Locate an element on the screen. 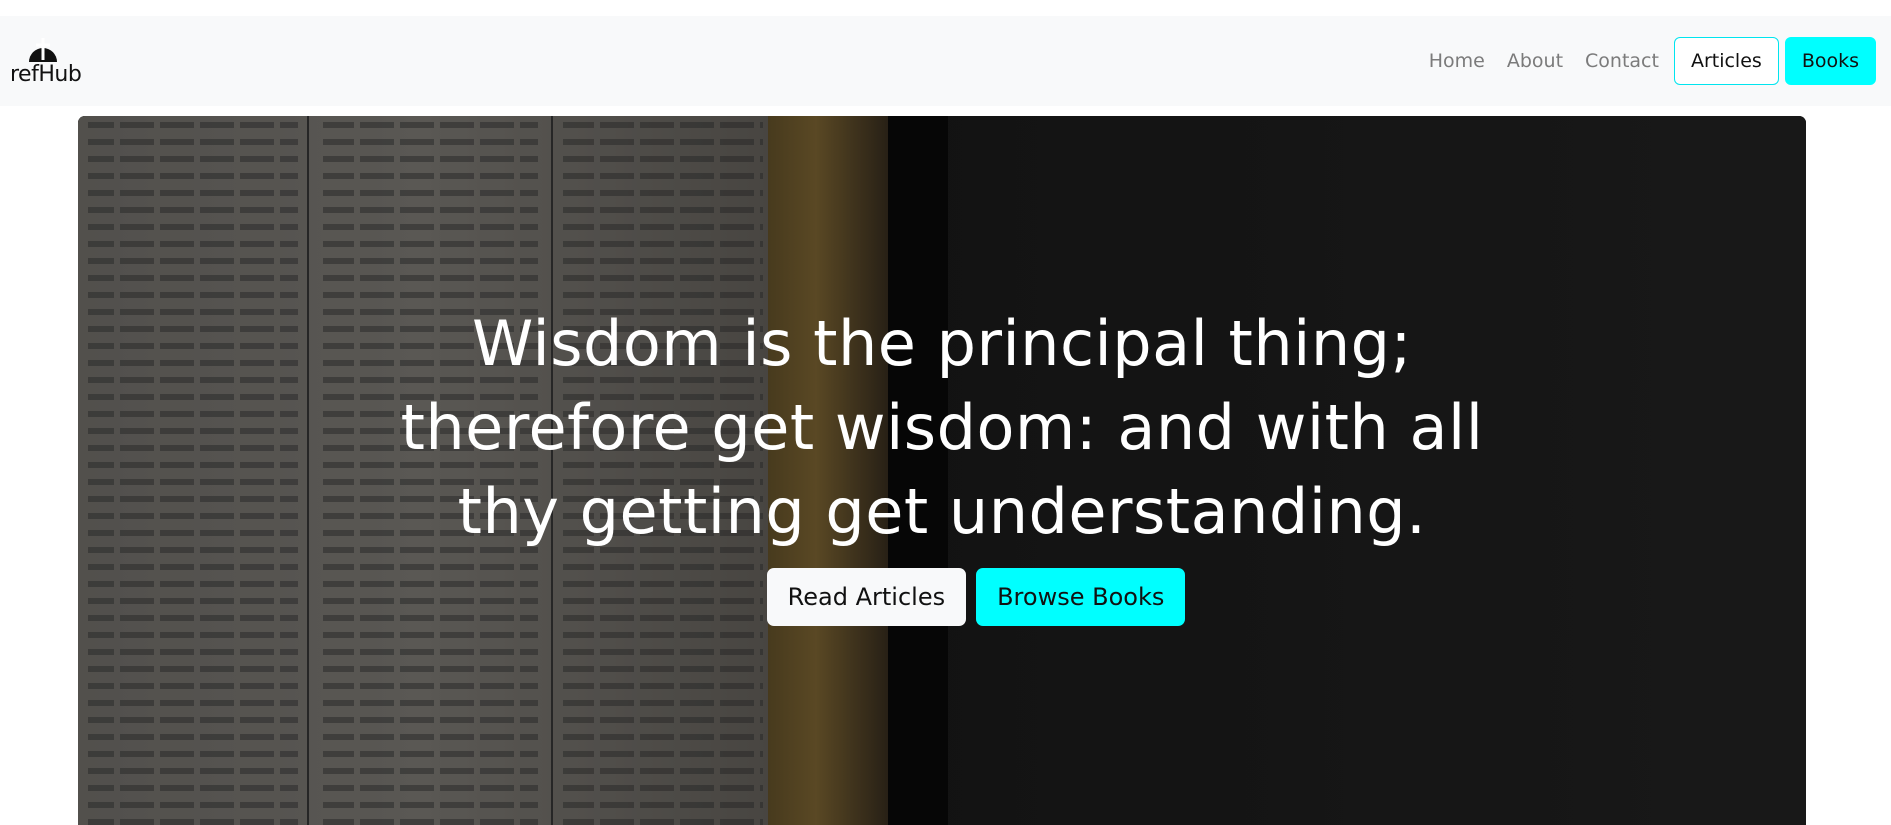  nav-link-contact: Contact is located at coordinates (1622, 61).